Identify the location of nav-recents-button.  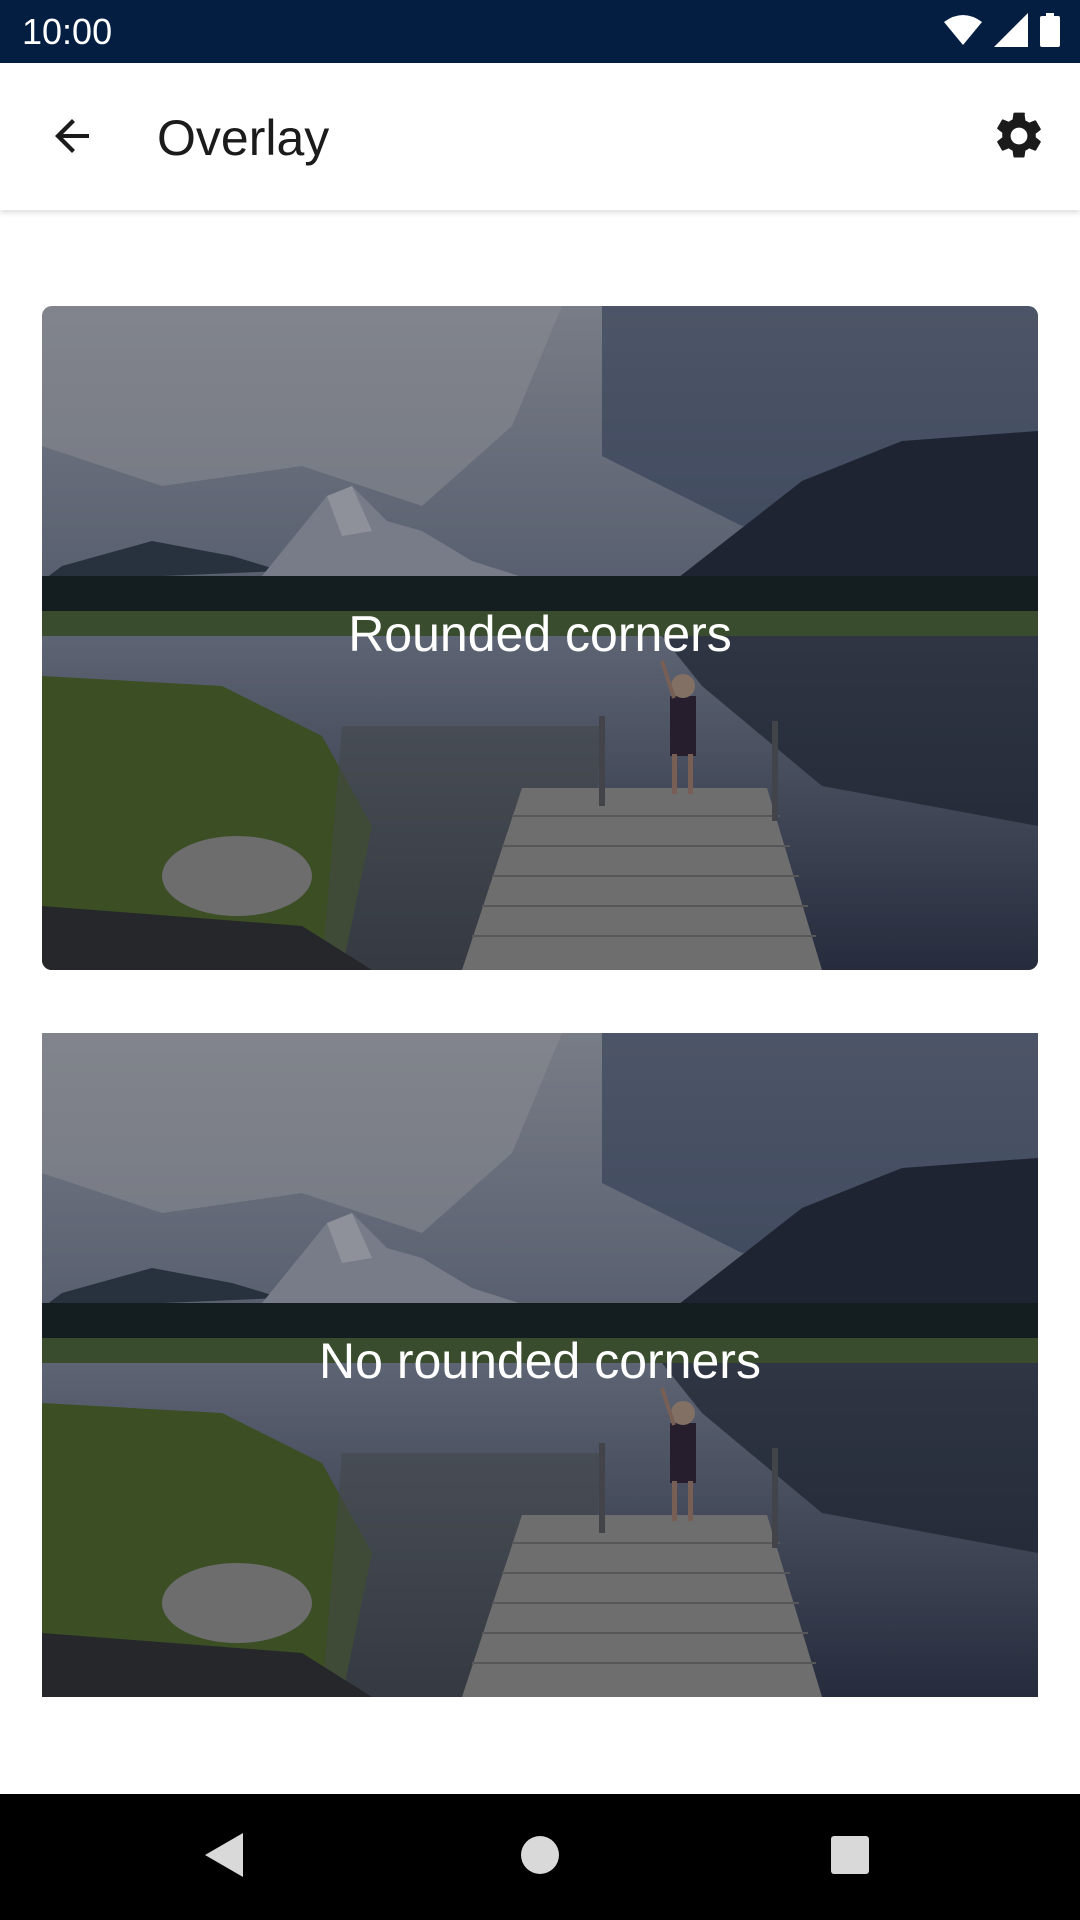
(850, 1857).